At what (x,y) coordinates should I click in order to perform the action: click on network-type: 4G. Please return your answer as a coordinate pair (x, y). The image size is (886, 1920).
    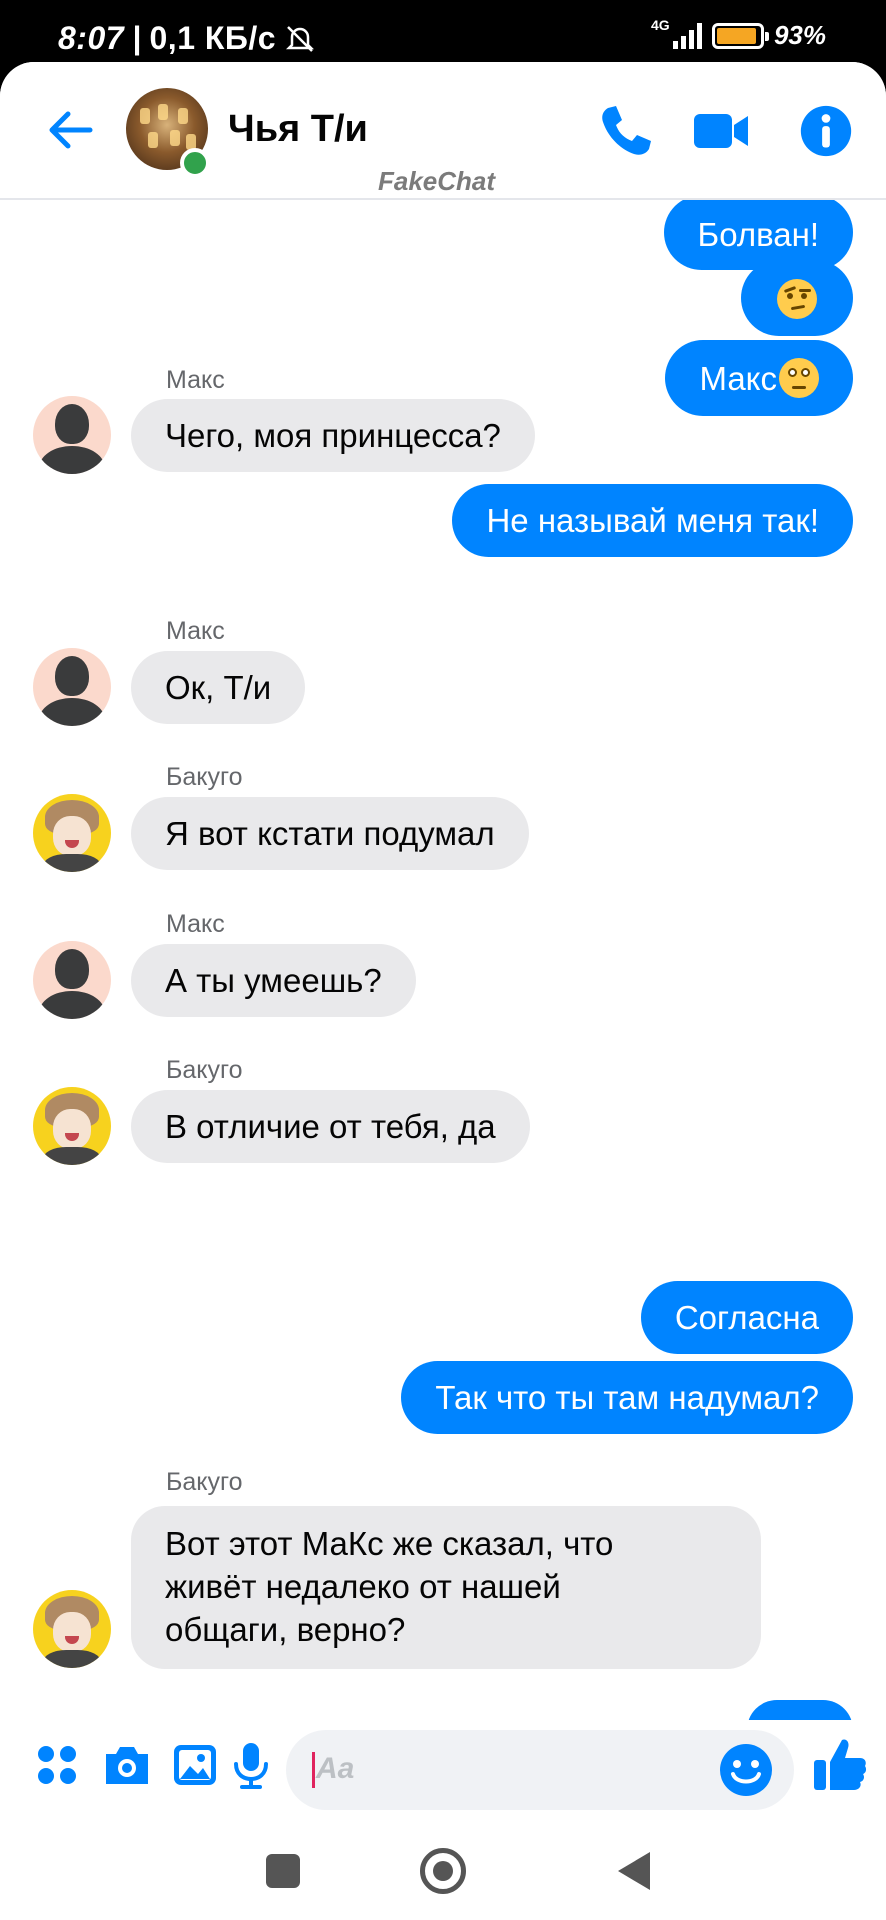
    Looking at the image, I should click on (660, 24).